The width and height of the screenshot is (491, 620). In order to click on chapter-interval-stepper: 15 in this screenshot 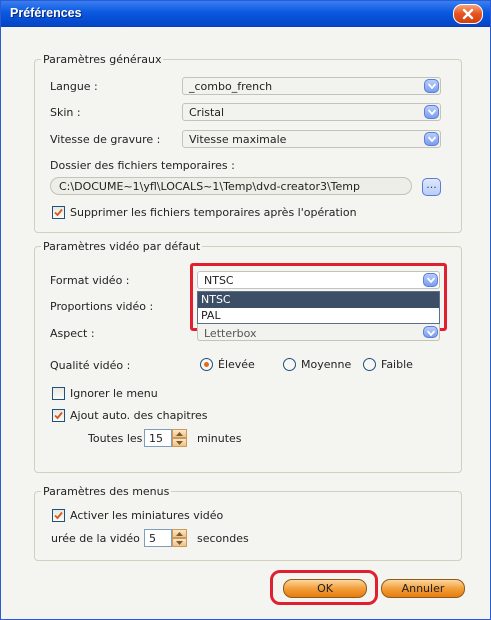, I will do `click(165, 438)`.